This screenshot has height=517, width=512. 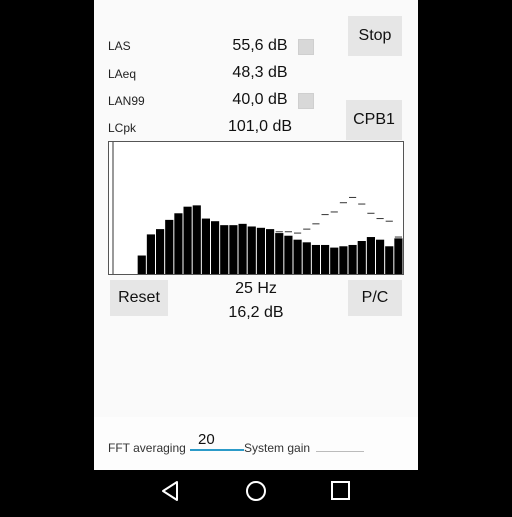 I want to click on spectrum-chart, so click(x=256, y=208).